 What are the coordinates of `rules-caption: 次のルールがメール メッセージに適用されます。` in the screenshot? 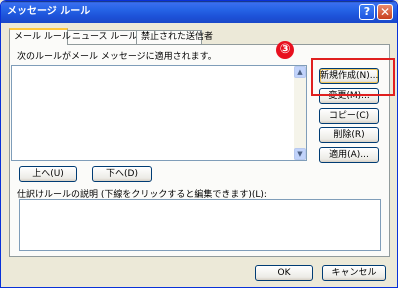 It's located at (117, 57).